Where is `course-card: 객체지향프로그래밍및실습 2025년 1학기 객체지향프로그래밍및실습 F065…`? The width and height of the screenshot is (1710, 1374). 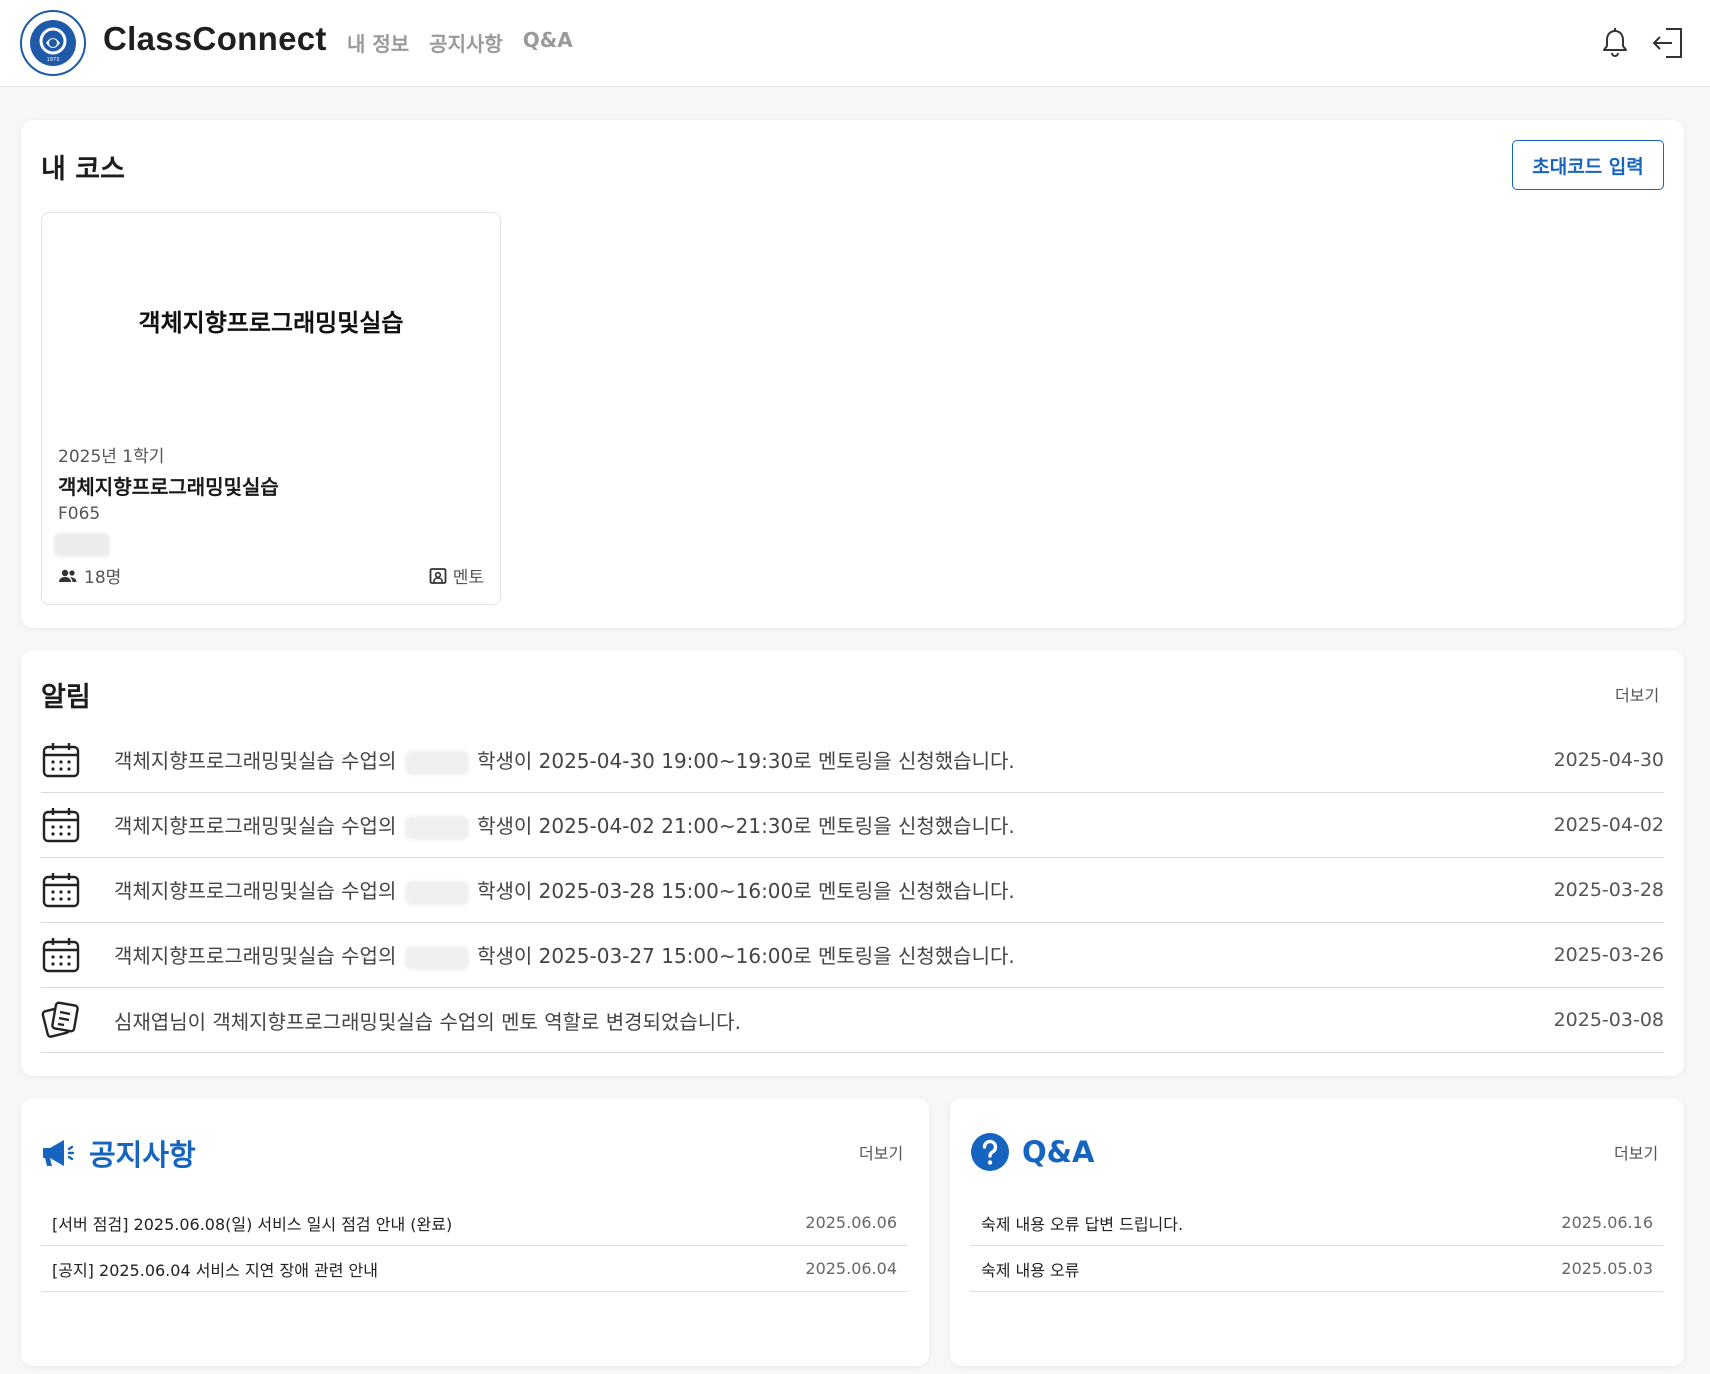
course-card: 객체지향프로그래밍및실습 2025년 1학기 객체지향프로그래밍및실습 F065… is located at coordinates (271, 408).